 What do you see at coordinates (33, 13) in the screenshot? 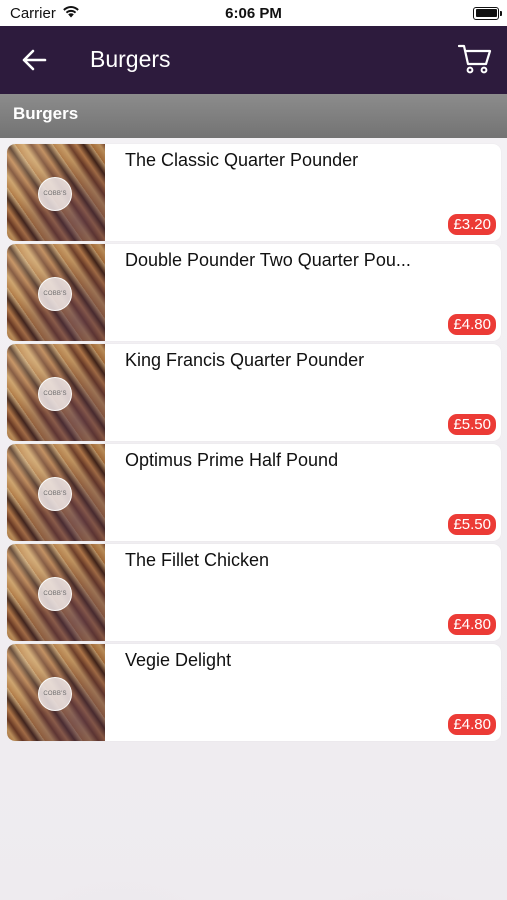
I see `carrier-label: Carrier` at bounding box center [33, 13].